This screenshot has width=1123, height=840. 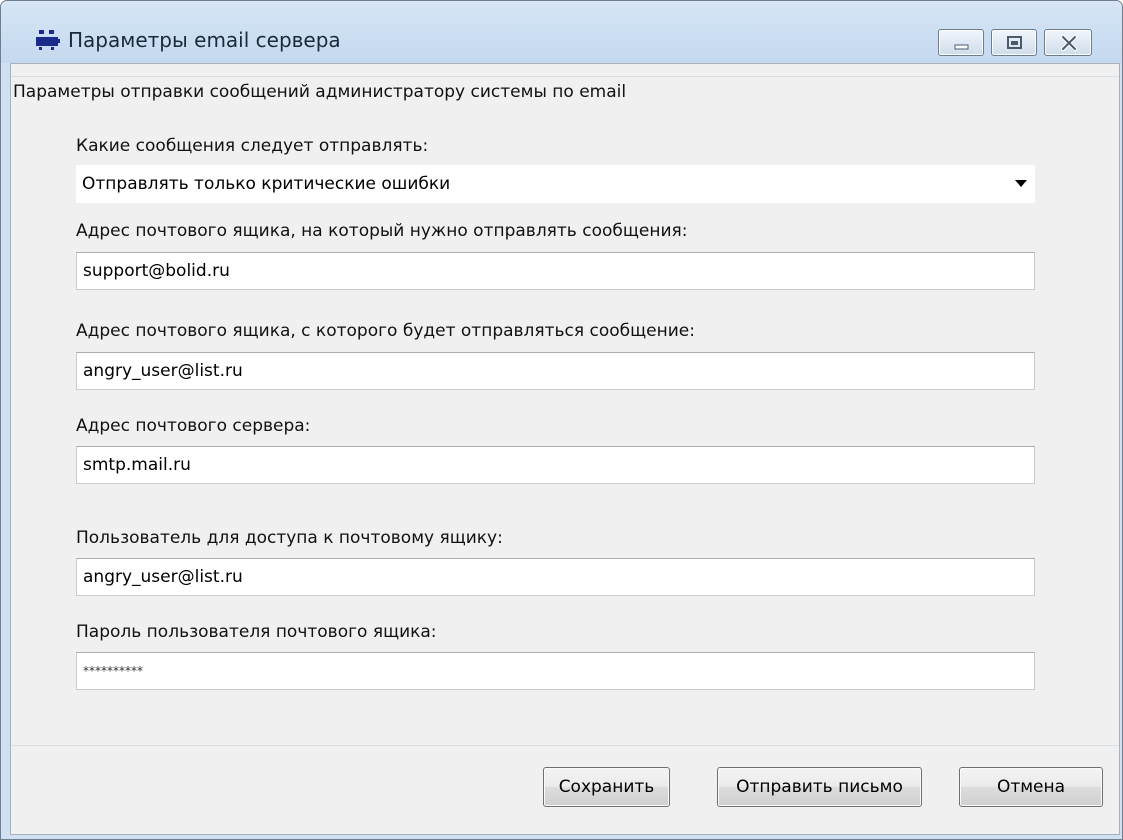 I want to click on message-type-select: Отправлять только критические ошибки, so click(x=555, y=184).